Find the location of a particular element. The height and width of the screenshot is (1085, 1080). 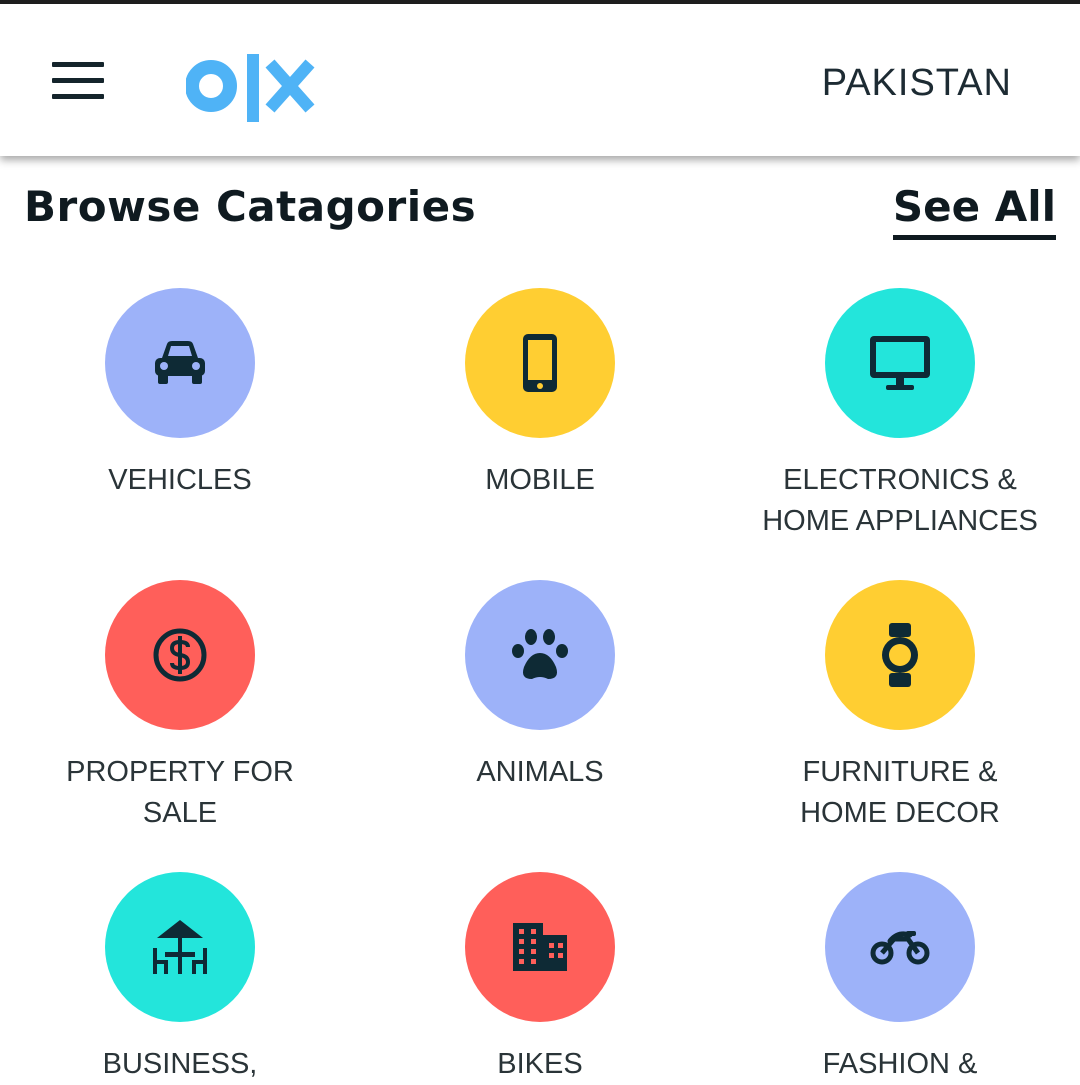

category-mobile: MOBILE is located at coordinates (540, 394).